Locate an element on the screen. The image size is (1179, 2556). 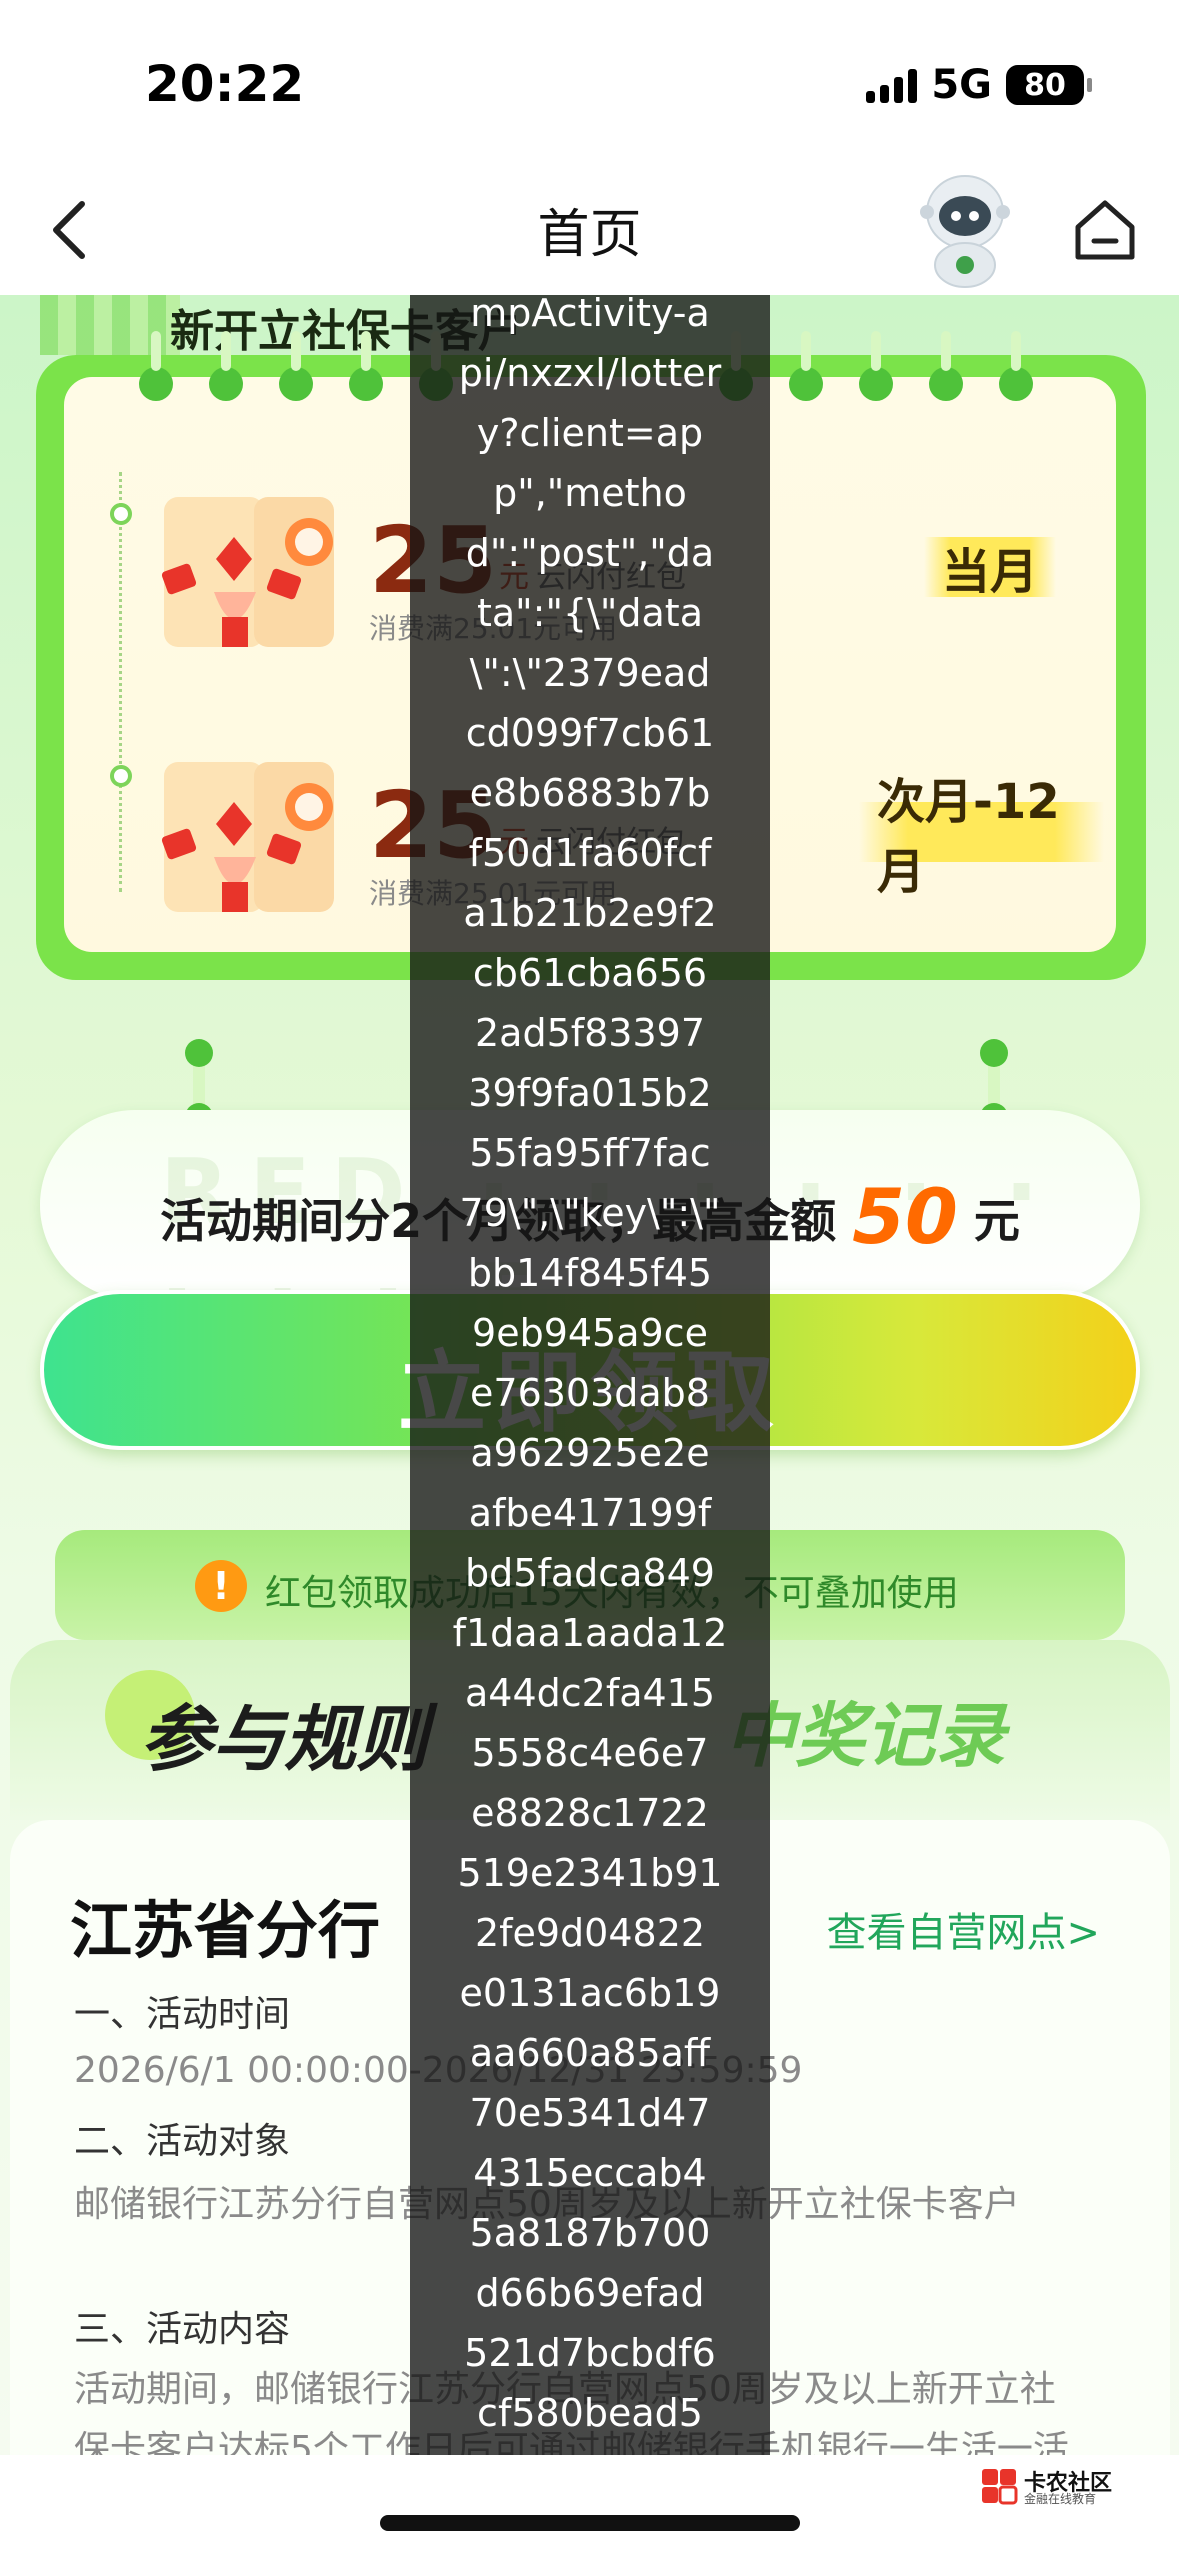
overlay-line: 55fa95ff7fac is located at coordinates (590, 1153).